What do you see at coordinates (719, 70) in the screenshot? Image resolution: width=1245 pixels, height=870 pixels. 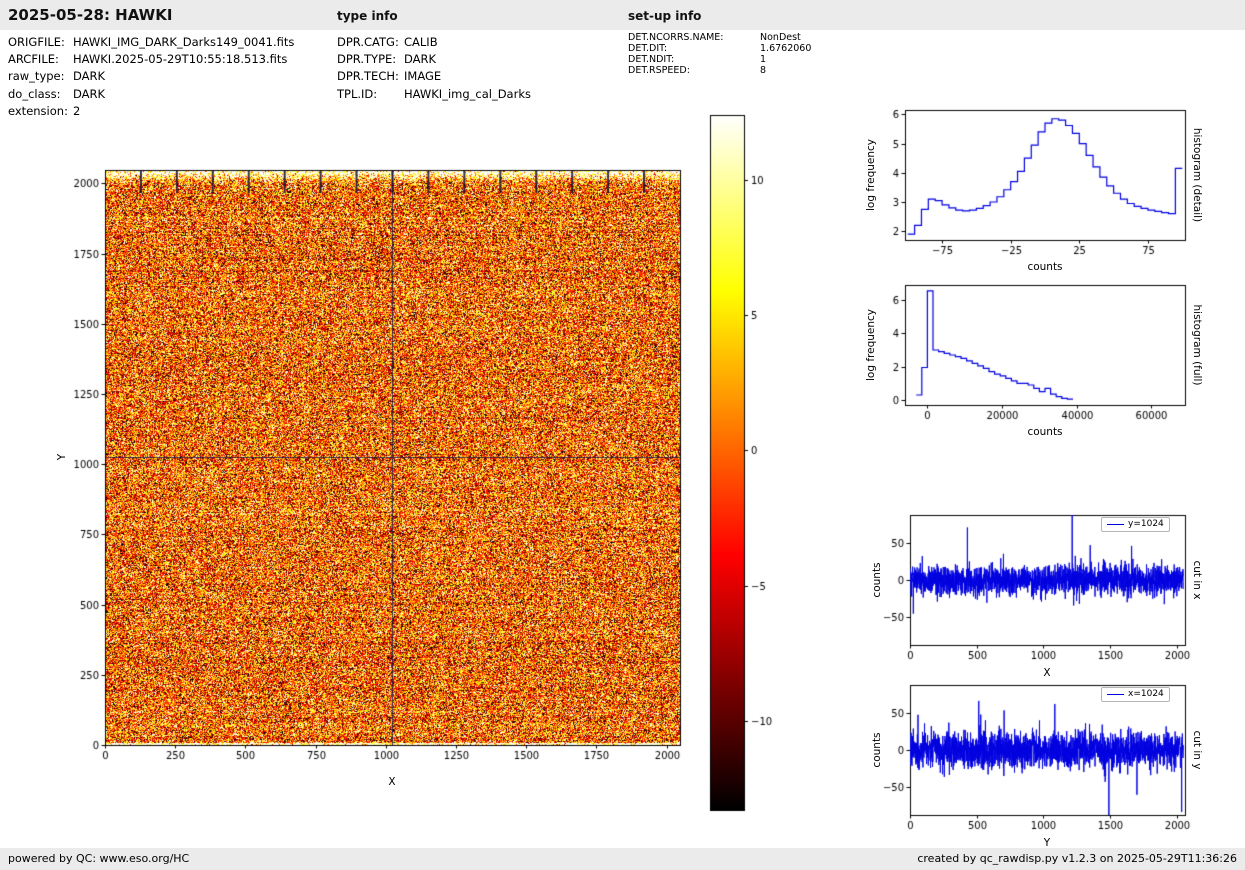 I see `metadata-row: DET.RSPEED: 8` at bounding box center [719, 70].